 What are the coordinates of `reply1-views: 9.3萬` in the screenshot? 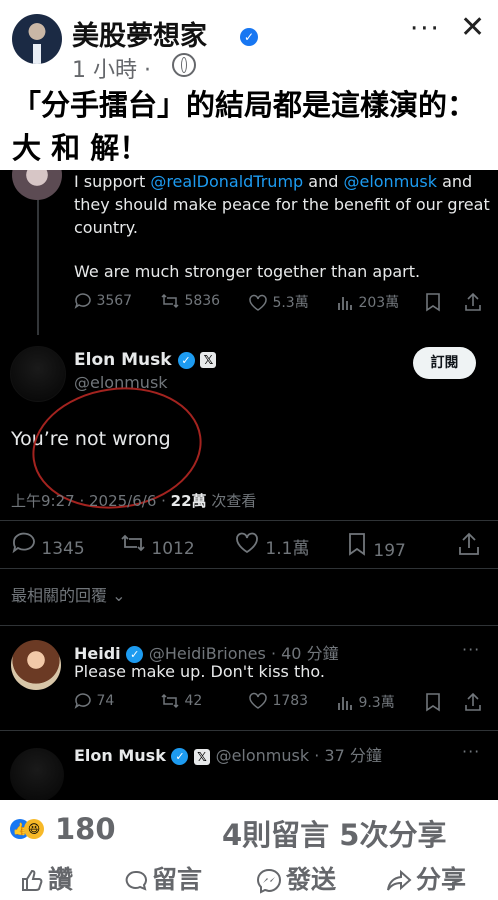 It's located at (365, 702).